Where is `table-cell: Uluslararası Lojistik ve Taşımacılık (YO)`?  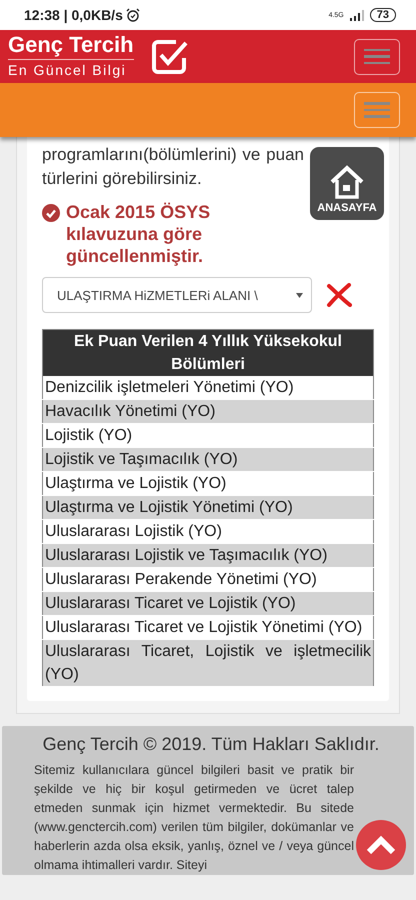
table-cell: Uluslararası Lojistik ve Taşımacılık (YO) is located at coordinates (208, 556).